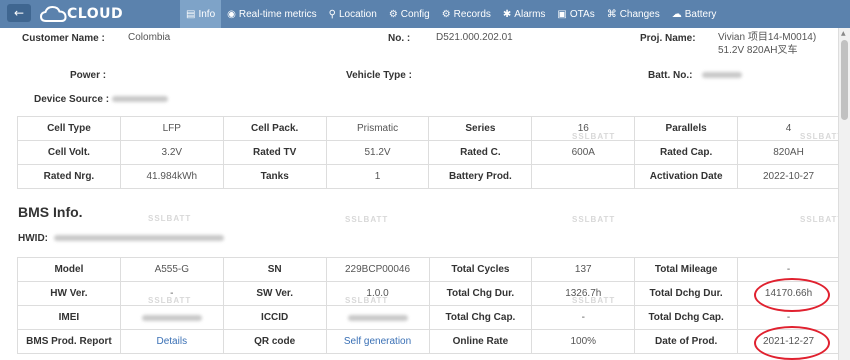  I want to click on vertical-scrollbar: ▲, so click(844, 194).